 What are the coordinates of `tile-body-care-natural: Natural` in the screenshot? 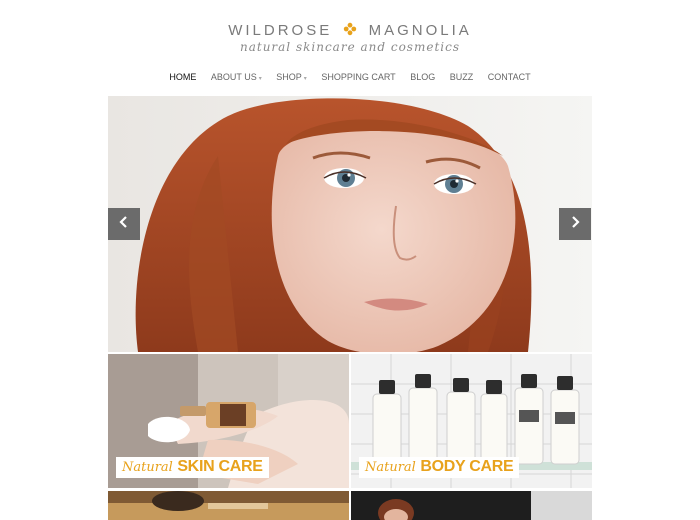 It's located at (390, 467).